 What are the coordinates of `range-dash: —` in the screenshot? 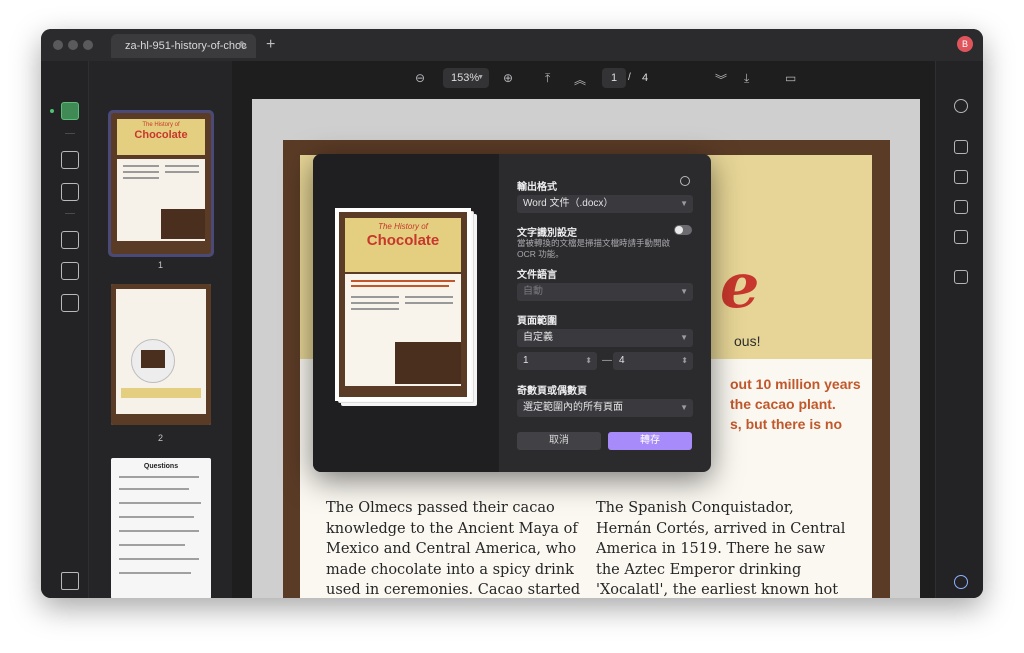 It's located at (607, 360).